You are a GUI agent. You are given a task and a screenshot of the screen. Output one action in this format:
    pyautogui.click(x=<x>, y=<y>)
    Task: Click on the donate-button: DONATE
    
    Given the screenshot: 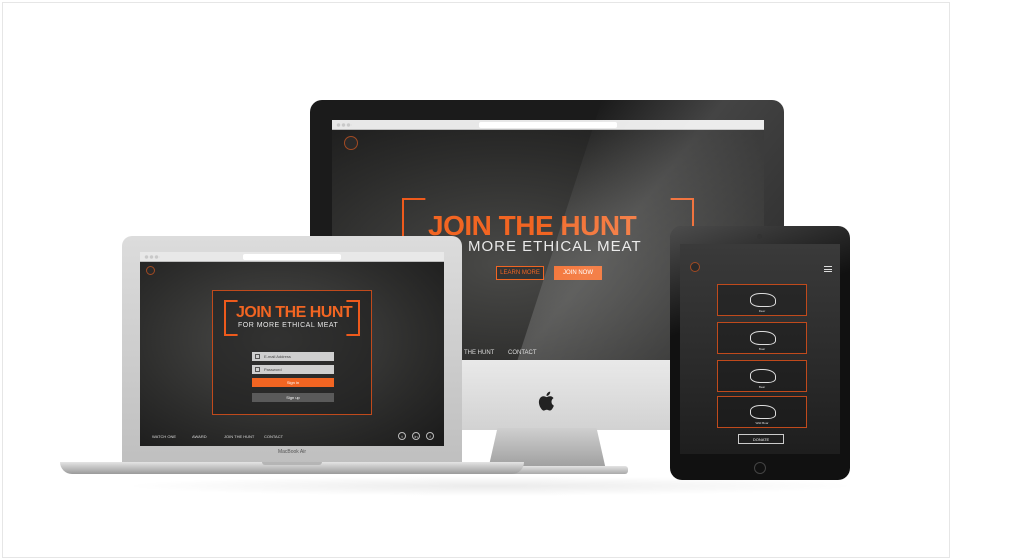 What is the action you would take?
    pyautogui.click(x=761, y=439)
    